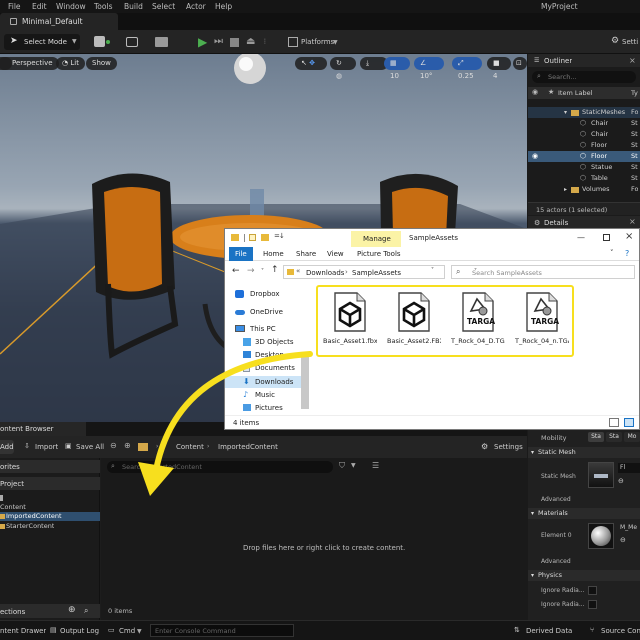 The width and height of the screenshot is (640, 640). I want to click on cinematics-icon, so click(161, 42).